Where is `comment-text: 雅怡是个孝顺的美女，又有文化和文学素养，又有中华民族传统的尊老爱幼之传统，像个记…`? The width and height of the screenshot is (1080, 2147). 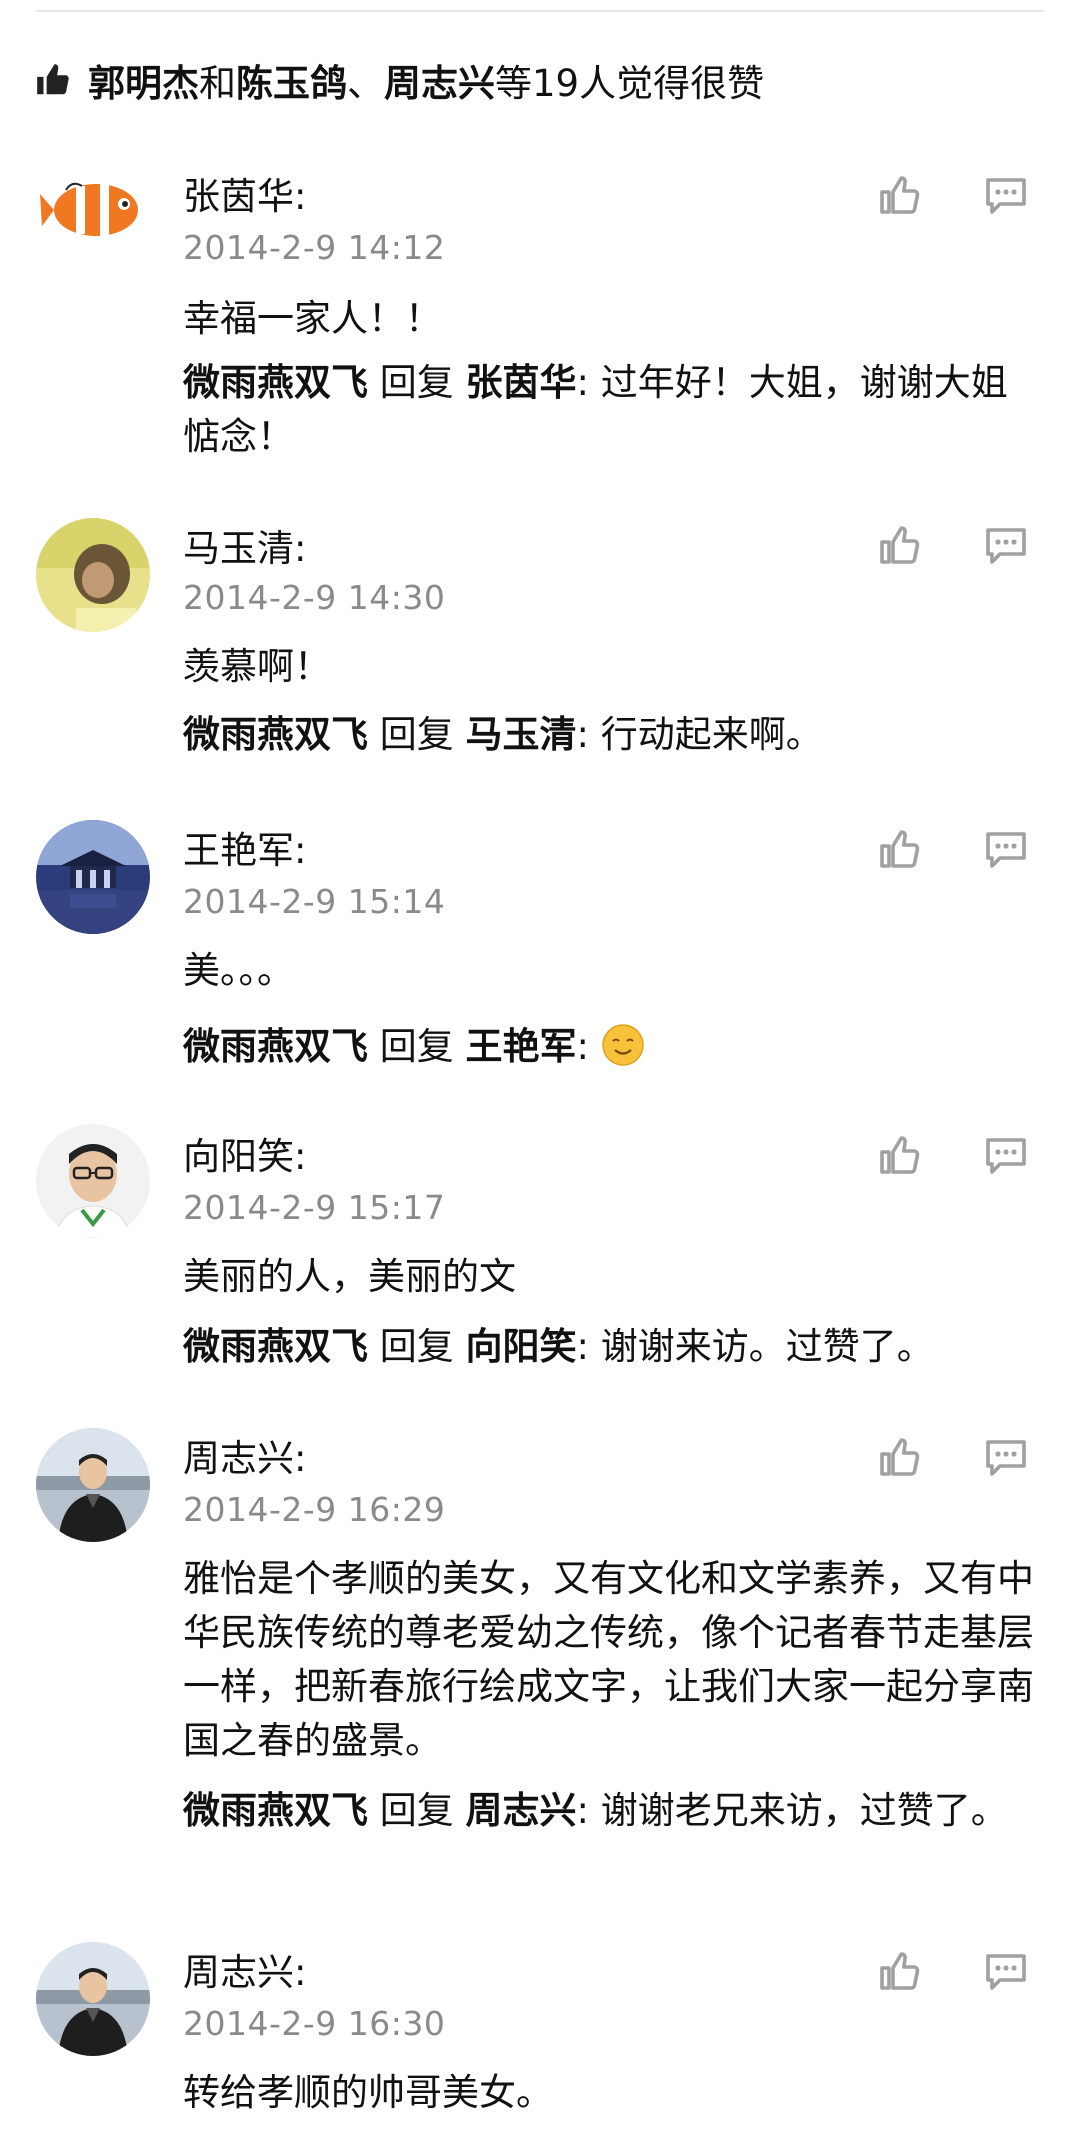 comment-text: 雅怡是个孝顺的美女，又有文化和文学素养，又有中华民族传统的尊老爱幼之传统，像个记… is located at coordinates (608, 1659).